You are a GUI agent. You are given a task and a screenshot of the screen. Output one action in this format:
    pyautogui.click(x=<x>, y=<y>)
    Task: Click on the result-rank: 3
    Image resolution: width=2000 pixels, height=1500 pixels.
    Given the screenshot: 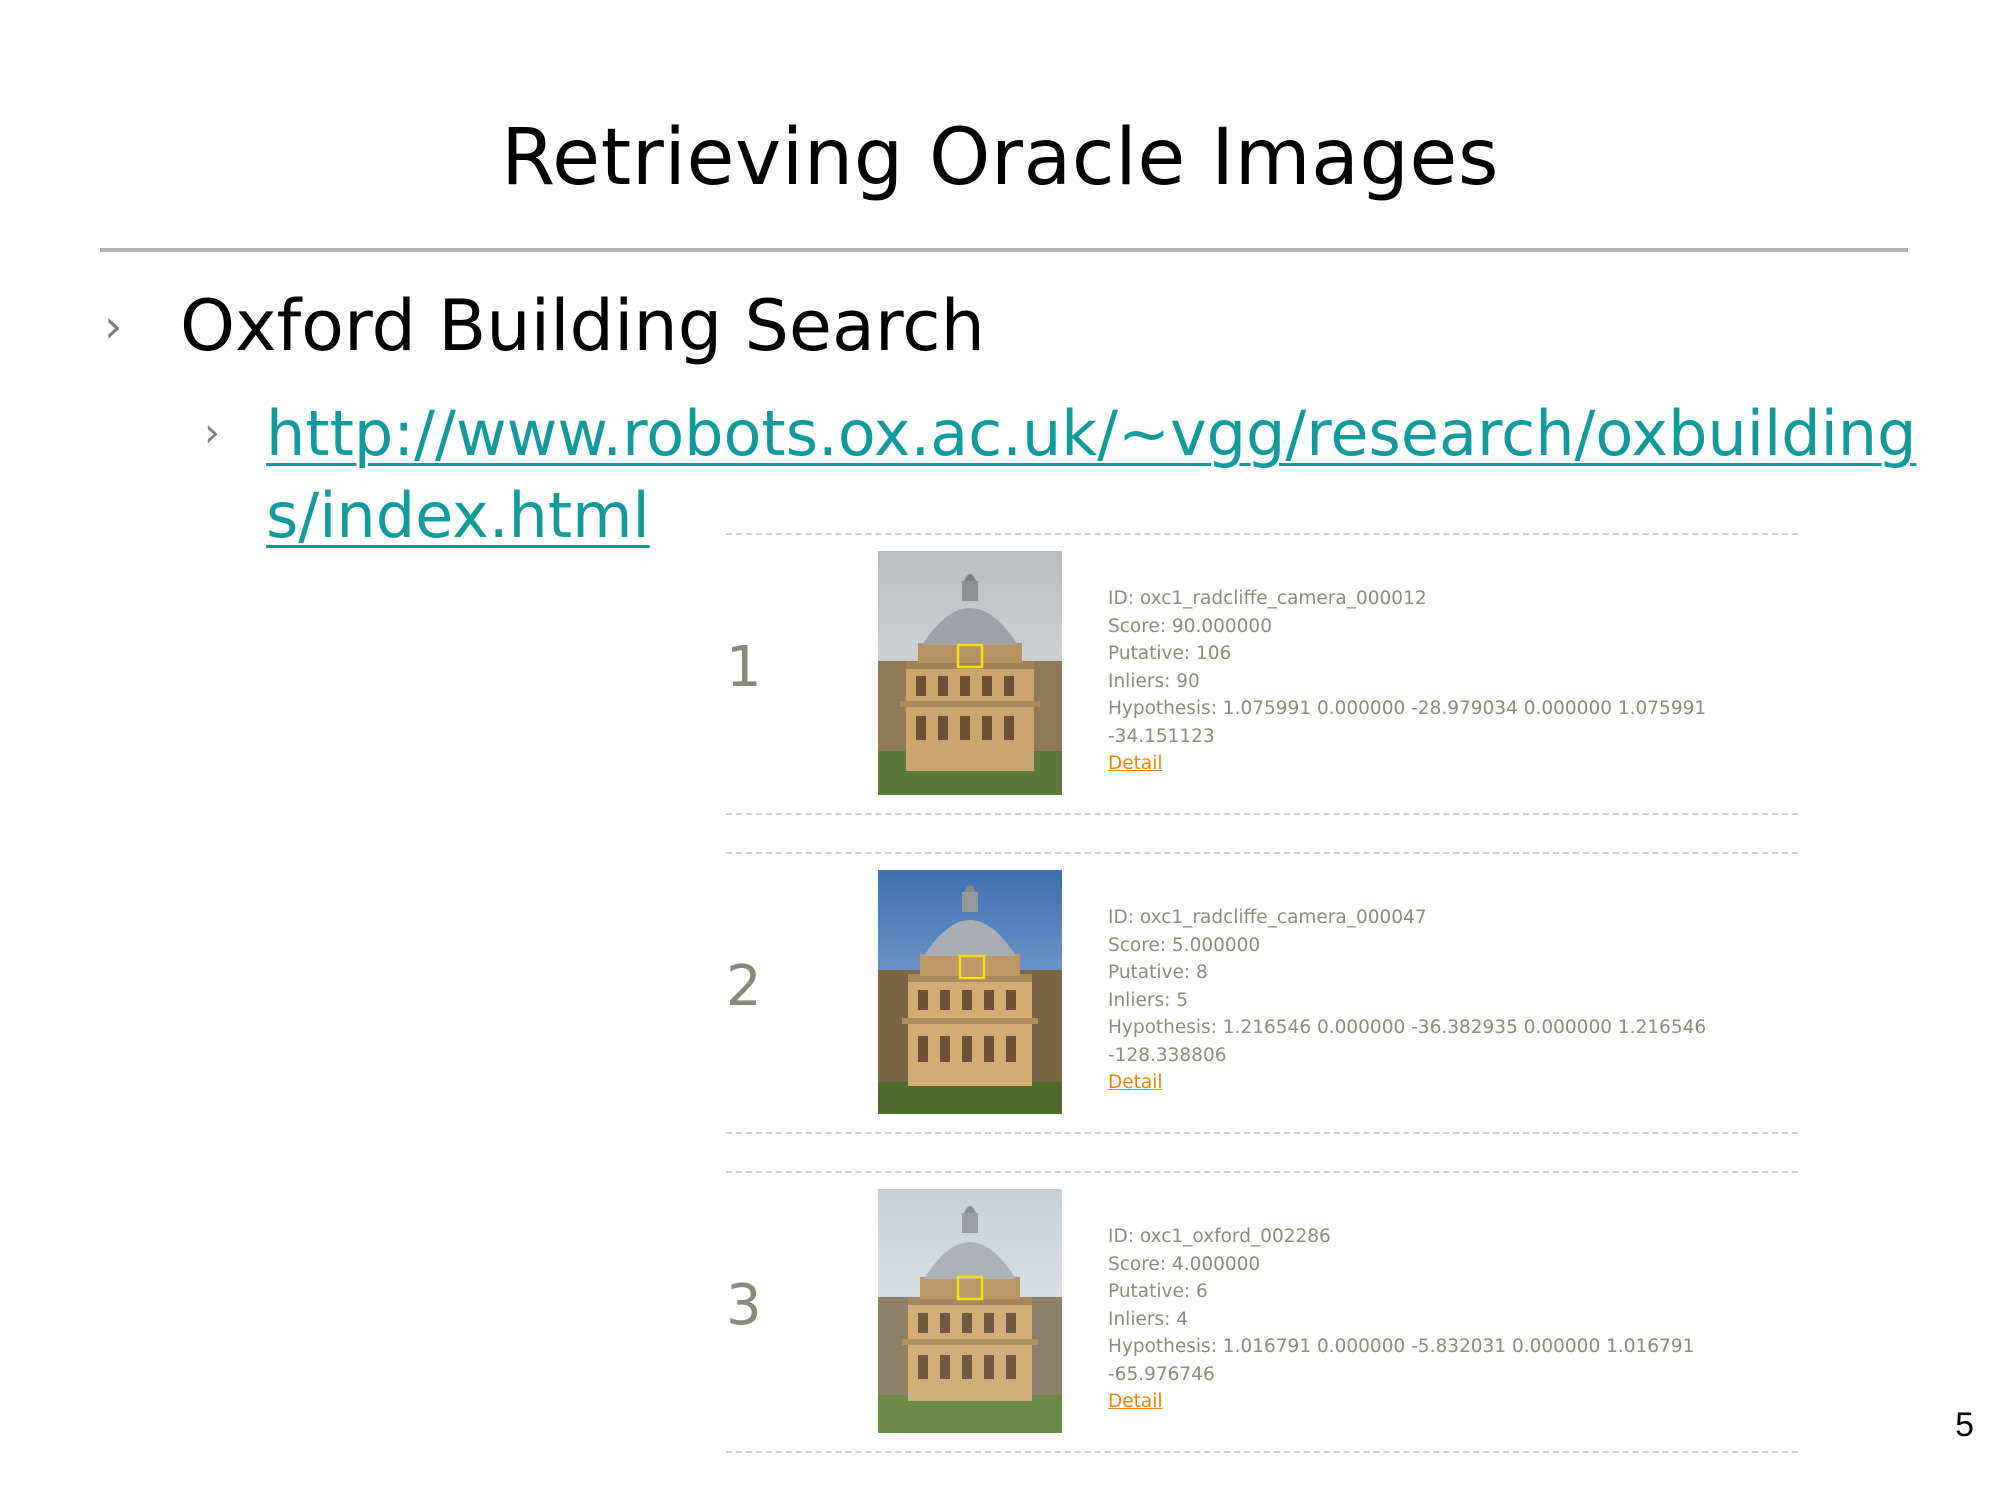 What is the action you would take?
    pyautogui.click(x=744, y=1305)
    